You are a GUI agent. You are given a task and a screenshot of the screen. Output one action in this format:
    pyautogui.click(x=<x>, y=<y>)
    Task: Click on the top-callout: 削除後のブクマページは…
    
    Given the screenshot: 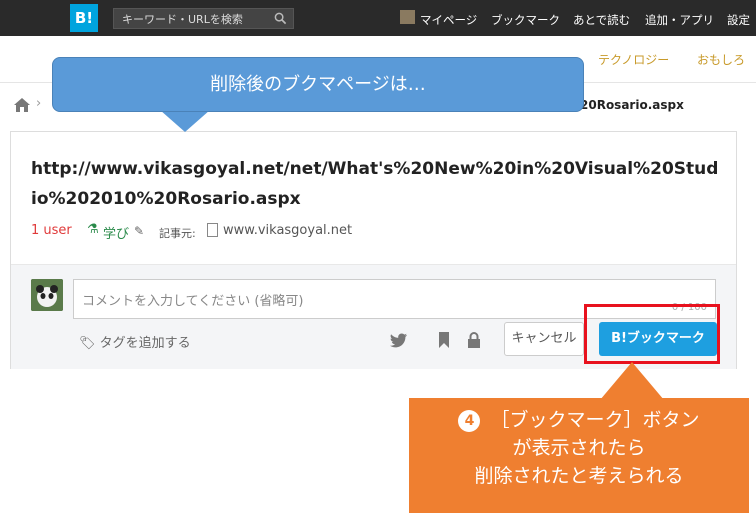 What is the action you would take?
    pyautogui.click(x=318, y=84)
    